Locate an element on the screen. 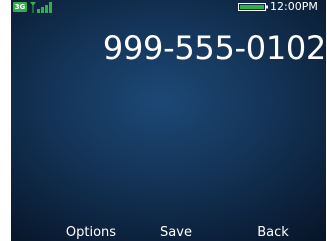 The height and width of the screenshot is (241, 327). softkey-bar: Options Save Back is located at coordinates (168, 232).